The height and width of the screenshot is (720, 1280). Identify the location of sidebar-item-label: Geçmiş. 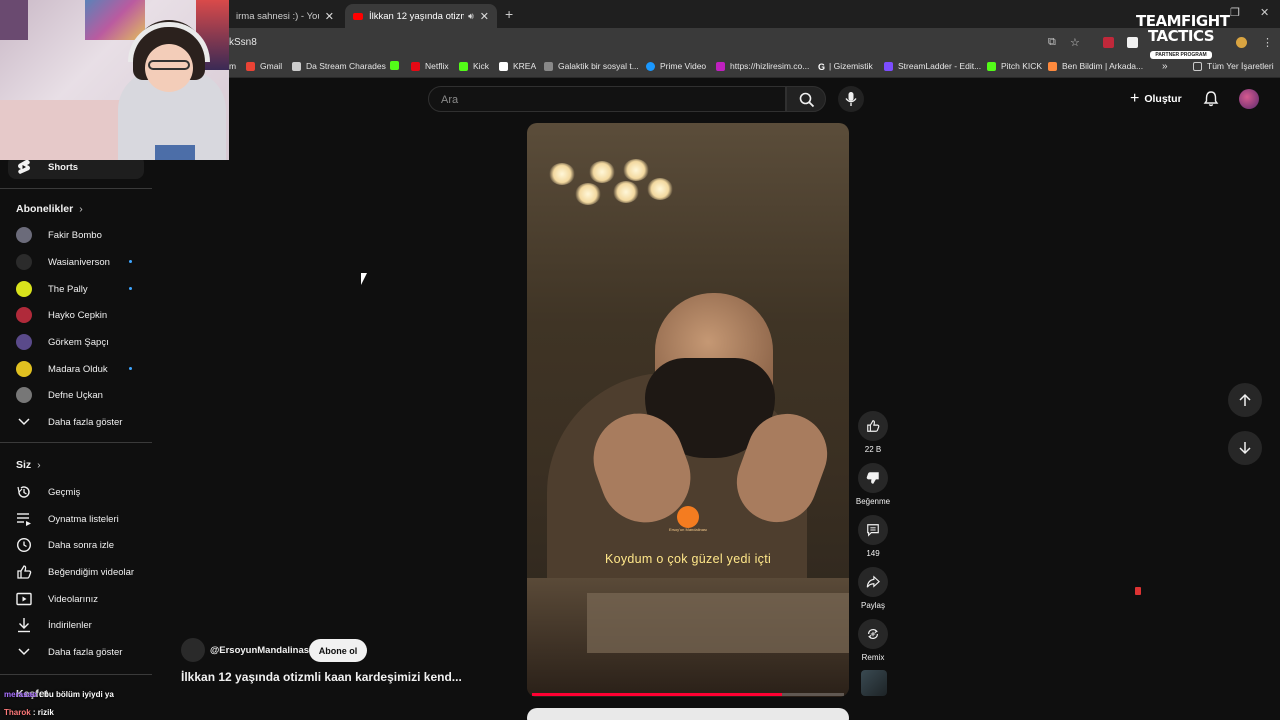
(64, 492).